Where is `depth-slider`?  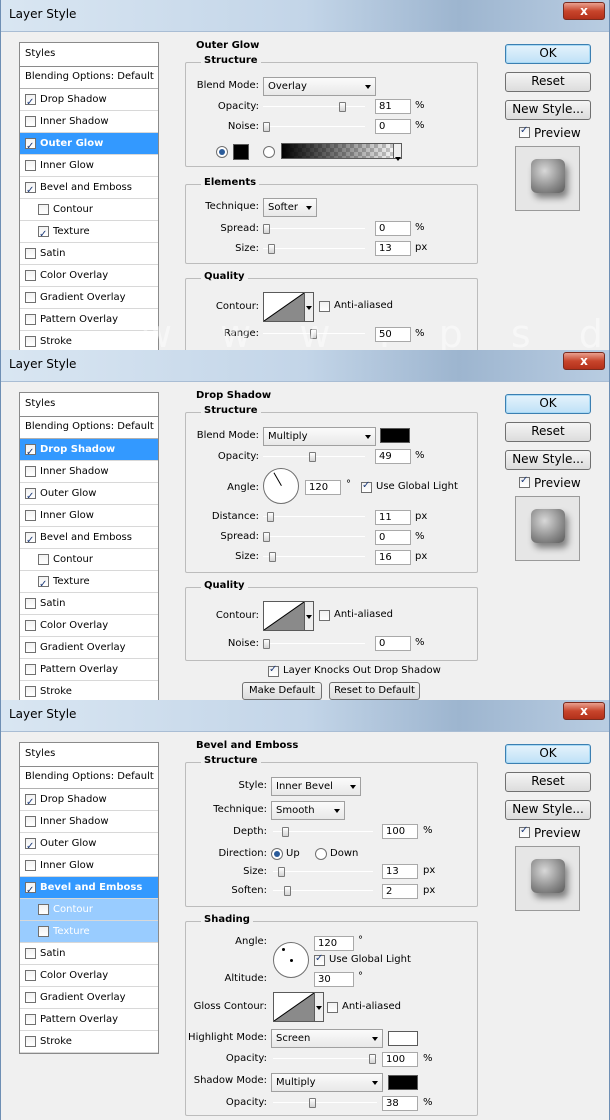
depth-slider is located at coordinates (323, 832).